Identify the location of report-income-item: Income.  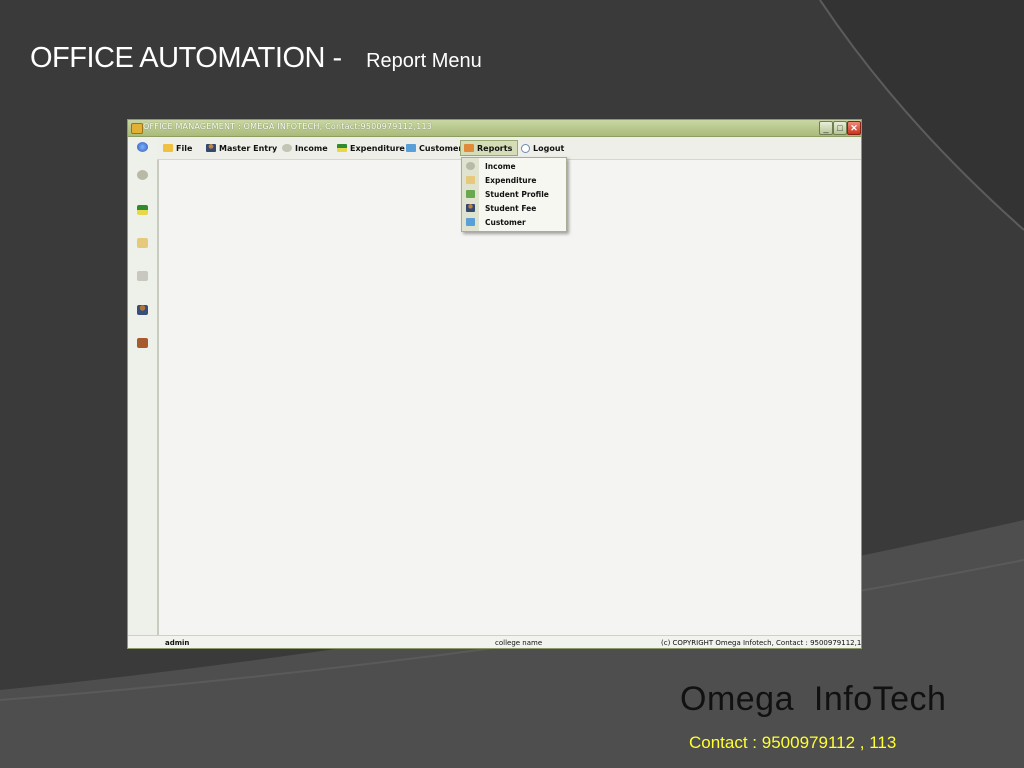
(514, 166).